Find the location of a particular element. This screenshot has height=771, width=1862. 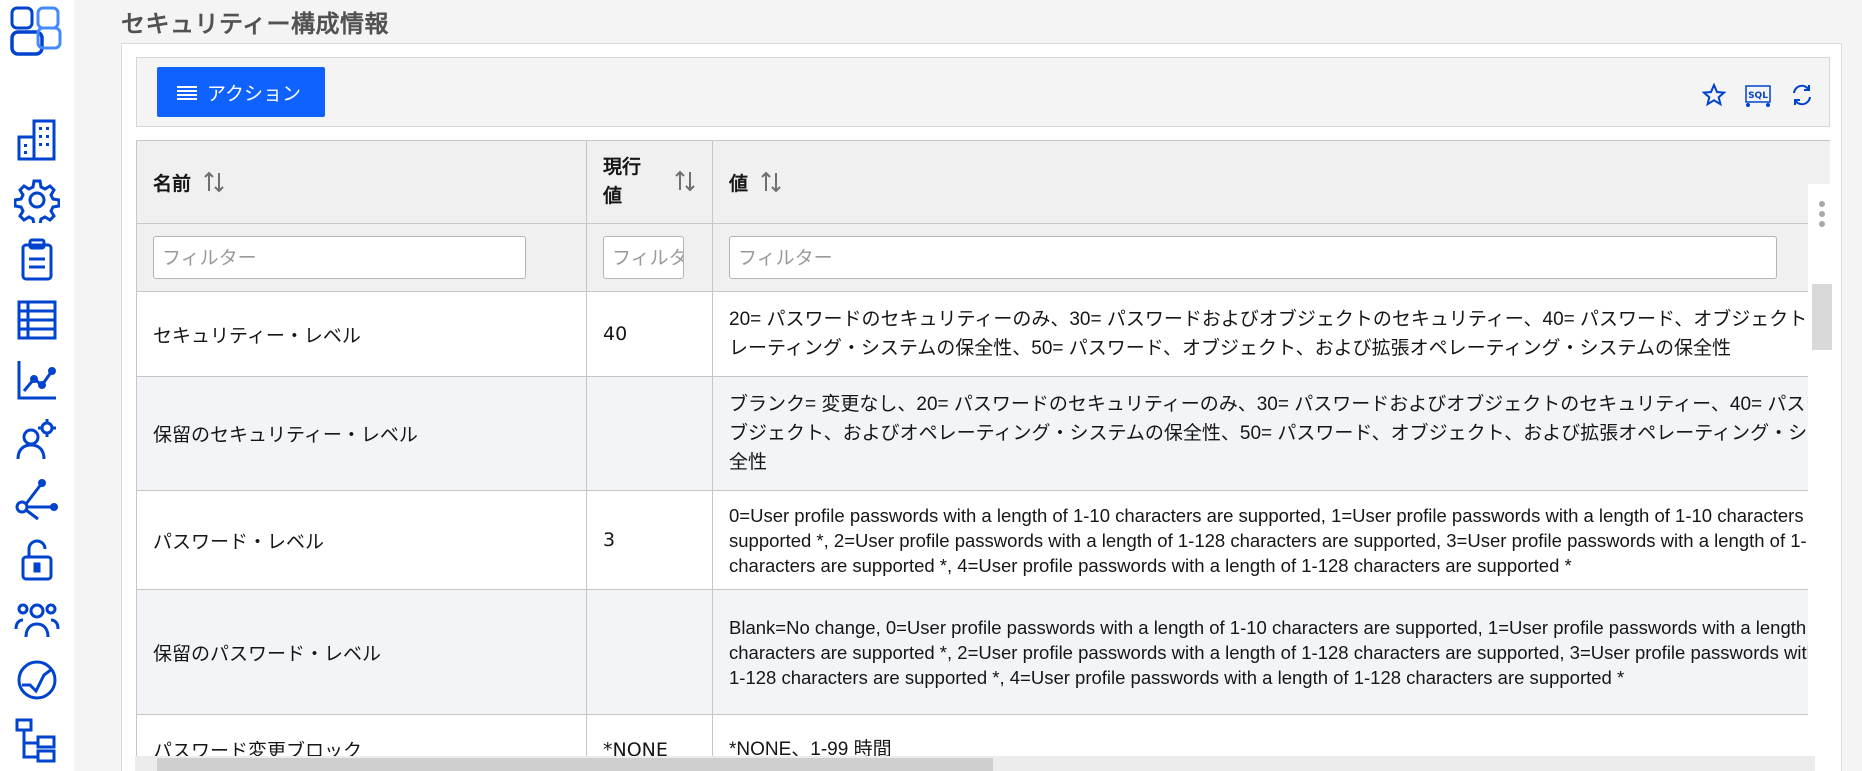

action-menu-button: アクション is located at coordinates (241, 92).